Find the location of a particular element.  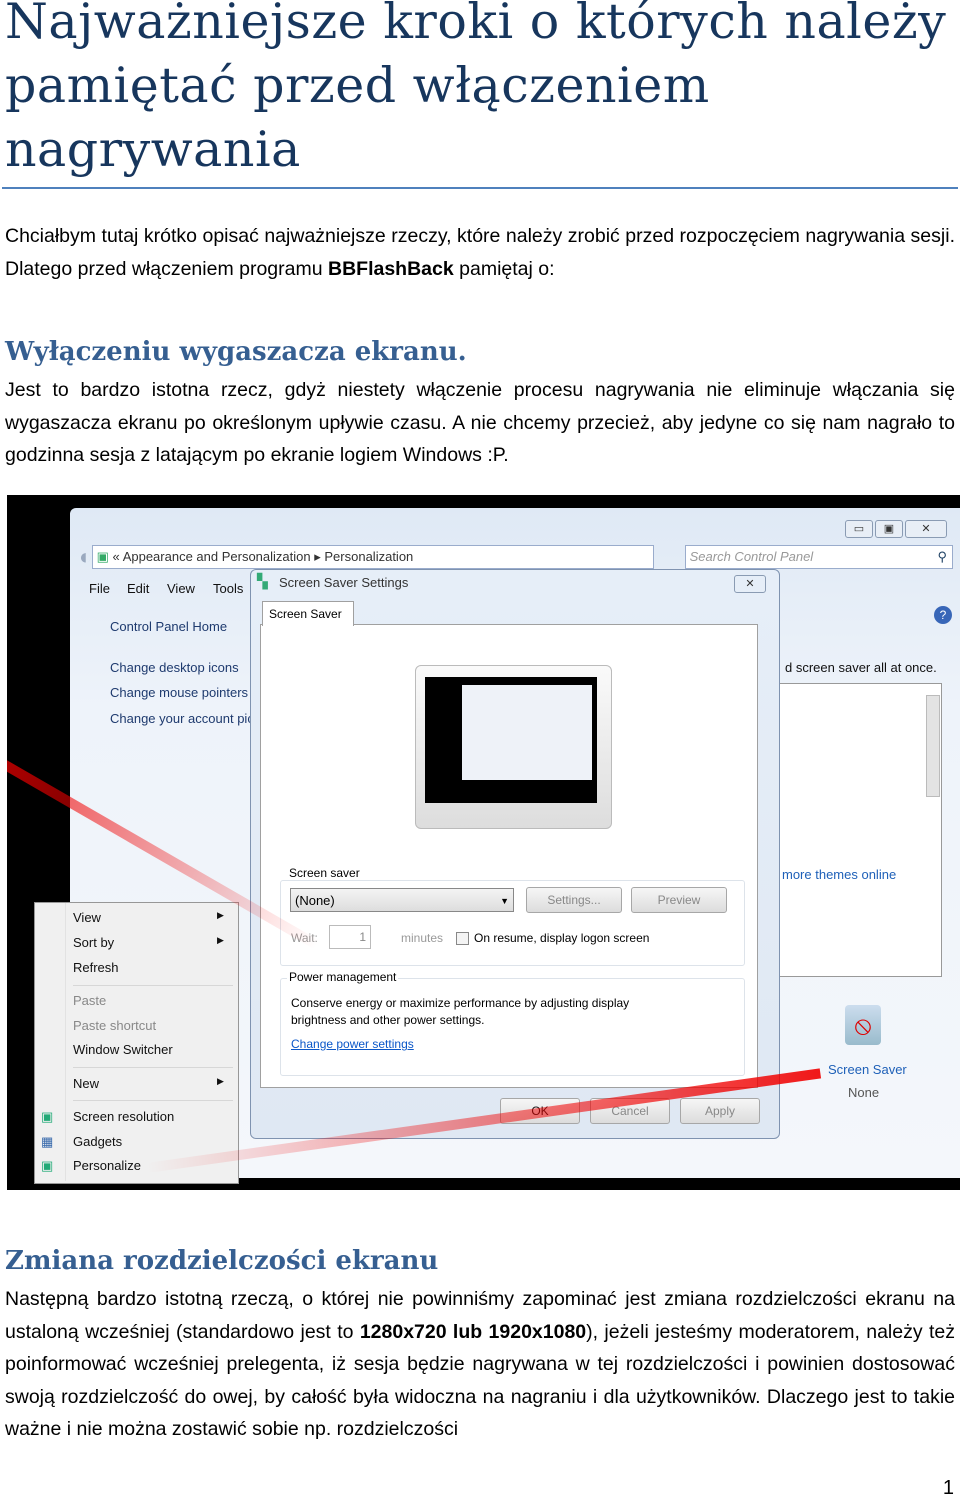

menu-view: View is located at coordinates (181, 588).